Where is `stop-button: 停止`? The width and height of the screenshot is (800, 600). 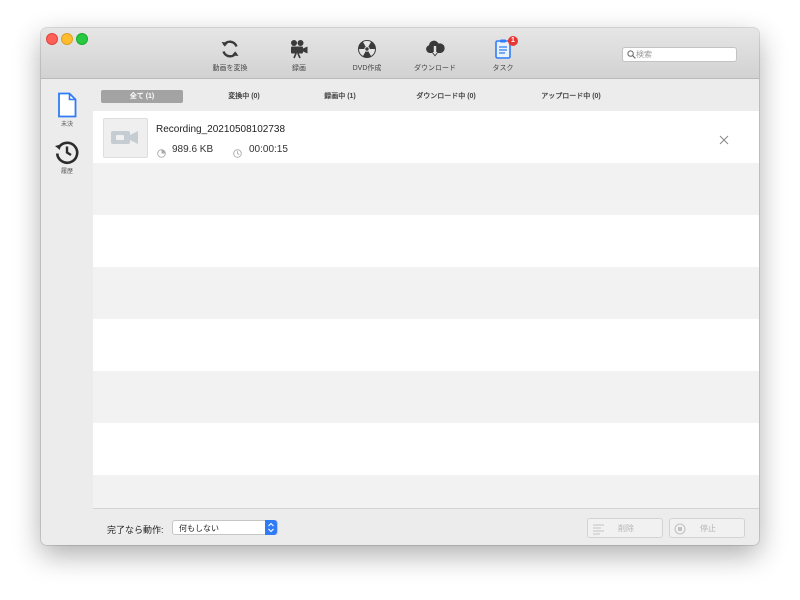 stop-button: 停止 is located at coordinates (707, 528).